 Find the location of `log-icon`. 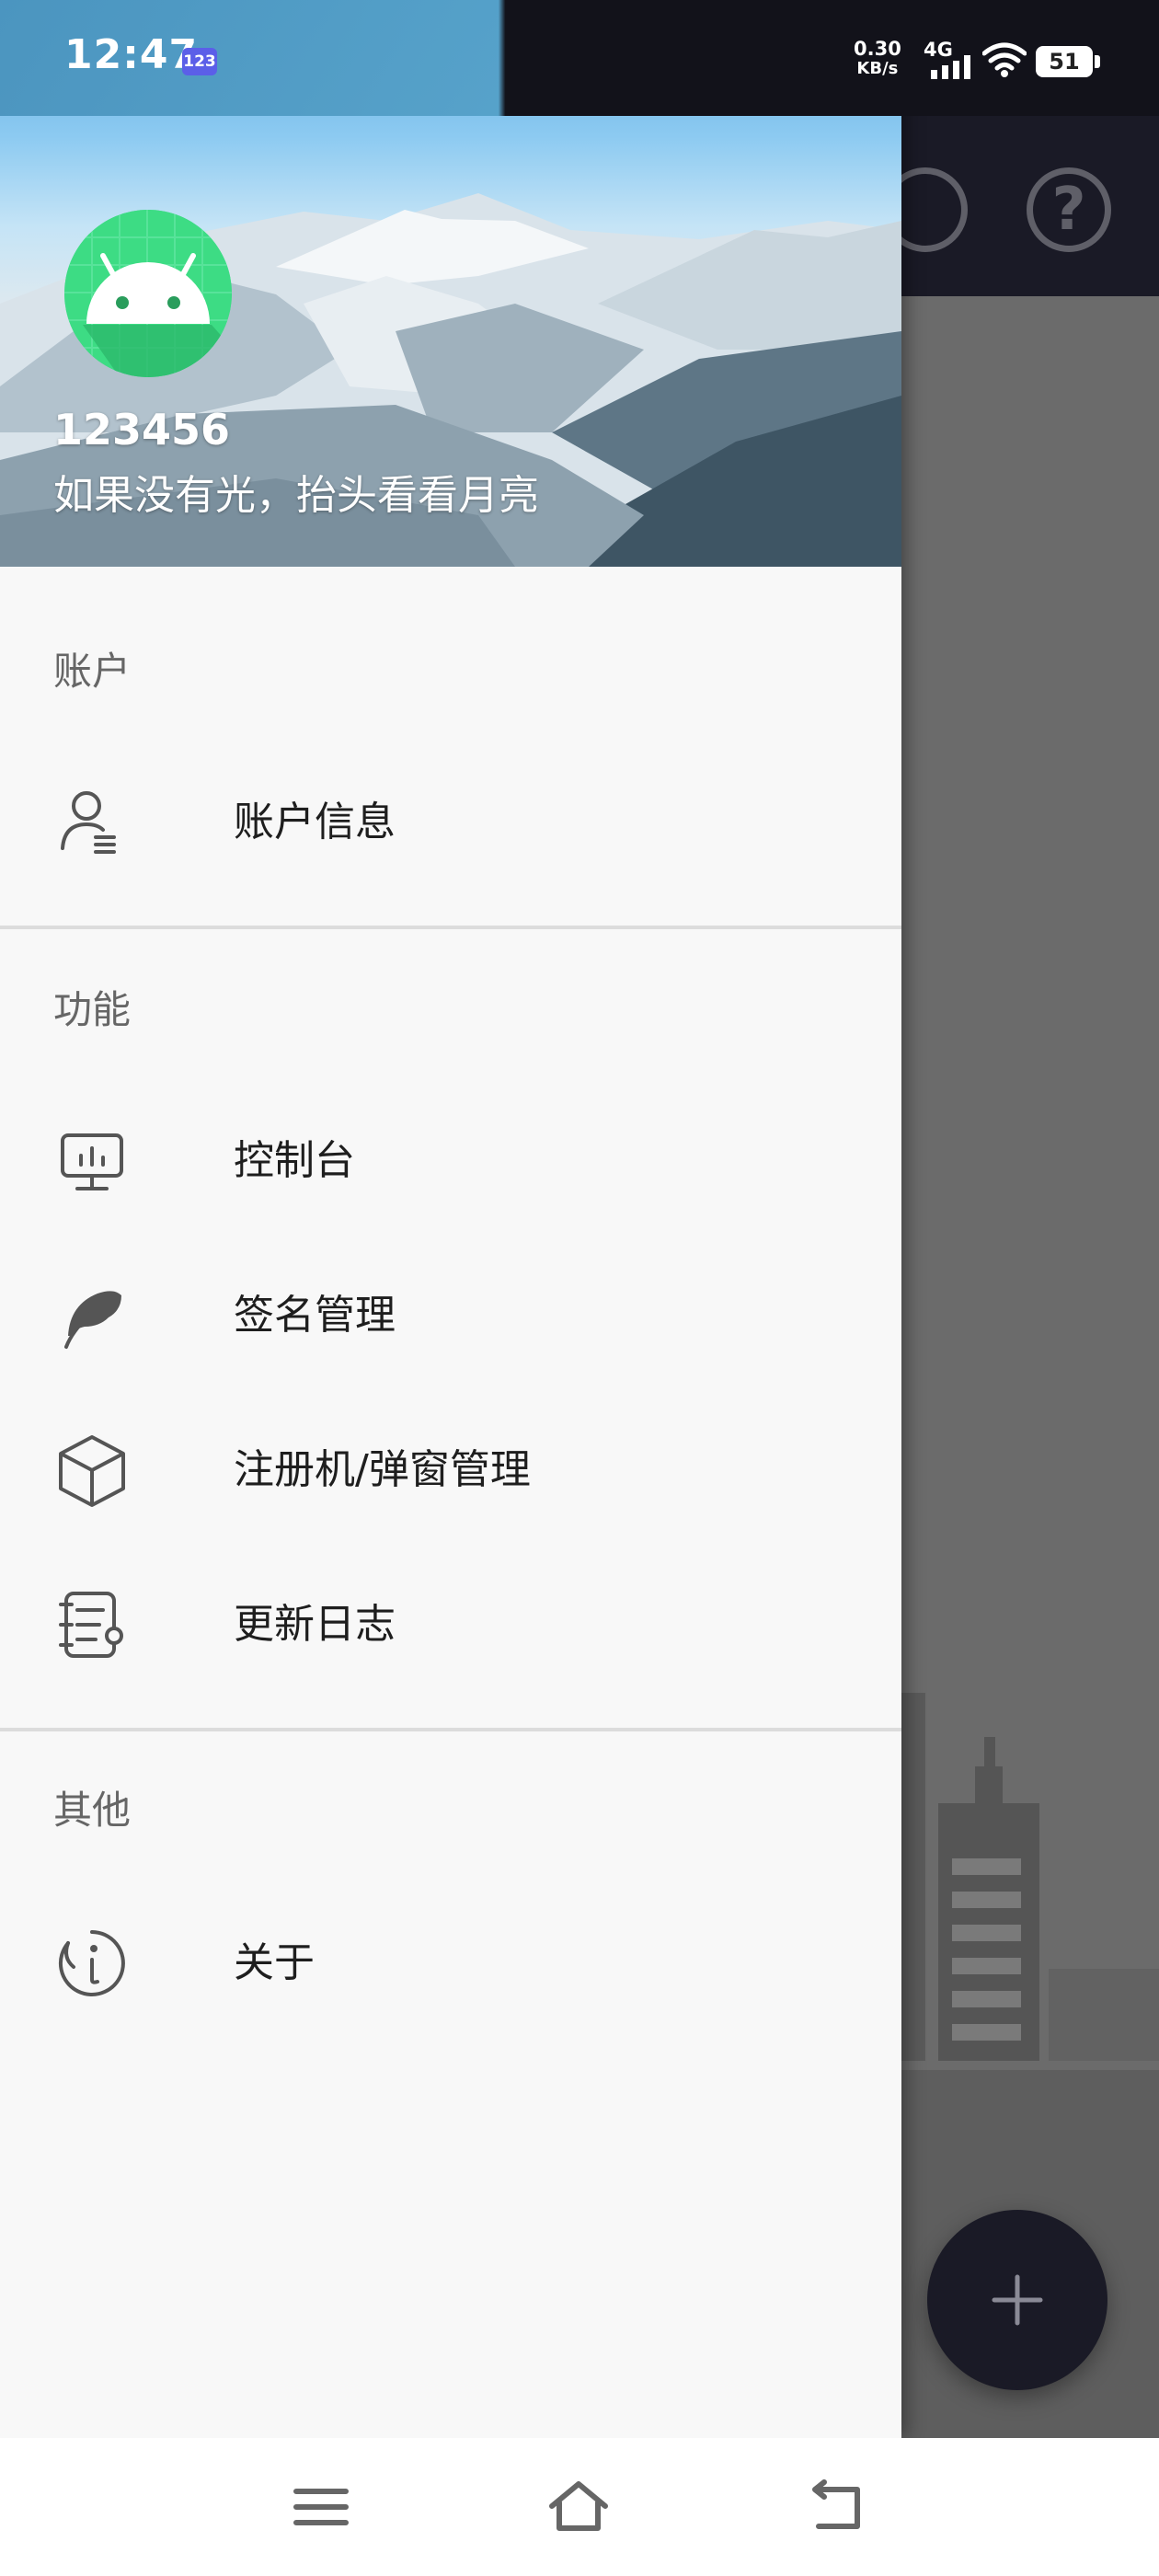

log-icon is located at coordinates (91, 1625).